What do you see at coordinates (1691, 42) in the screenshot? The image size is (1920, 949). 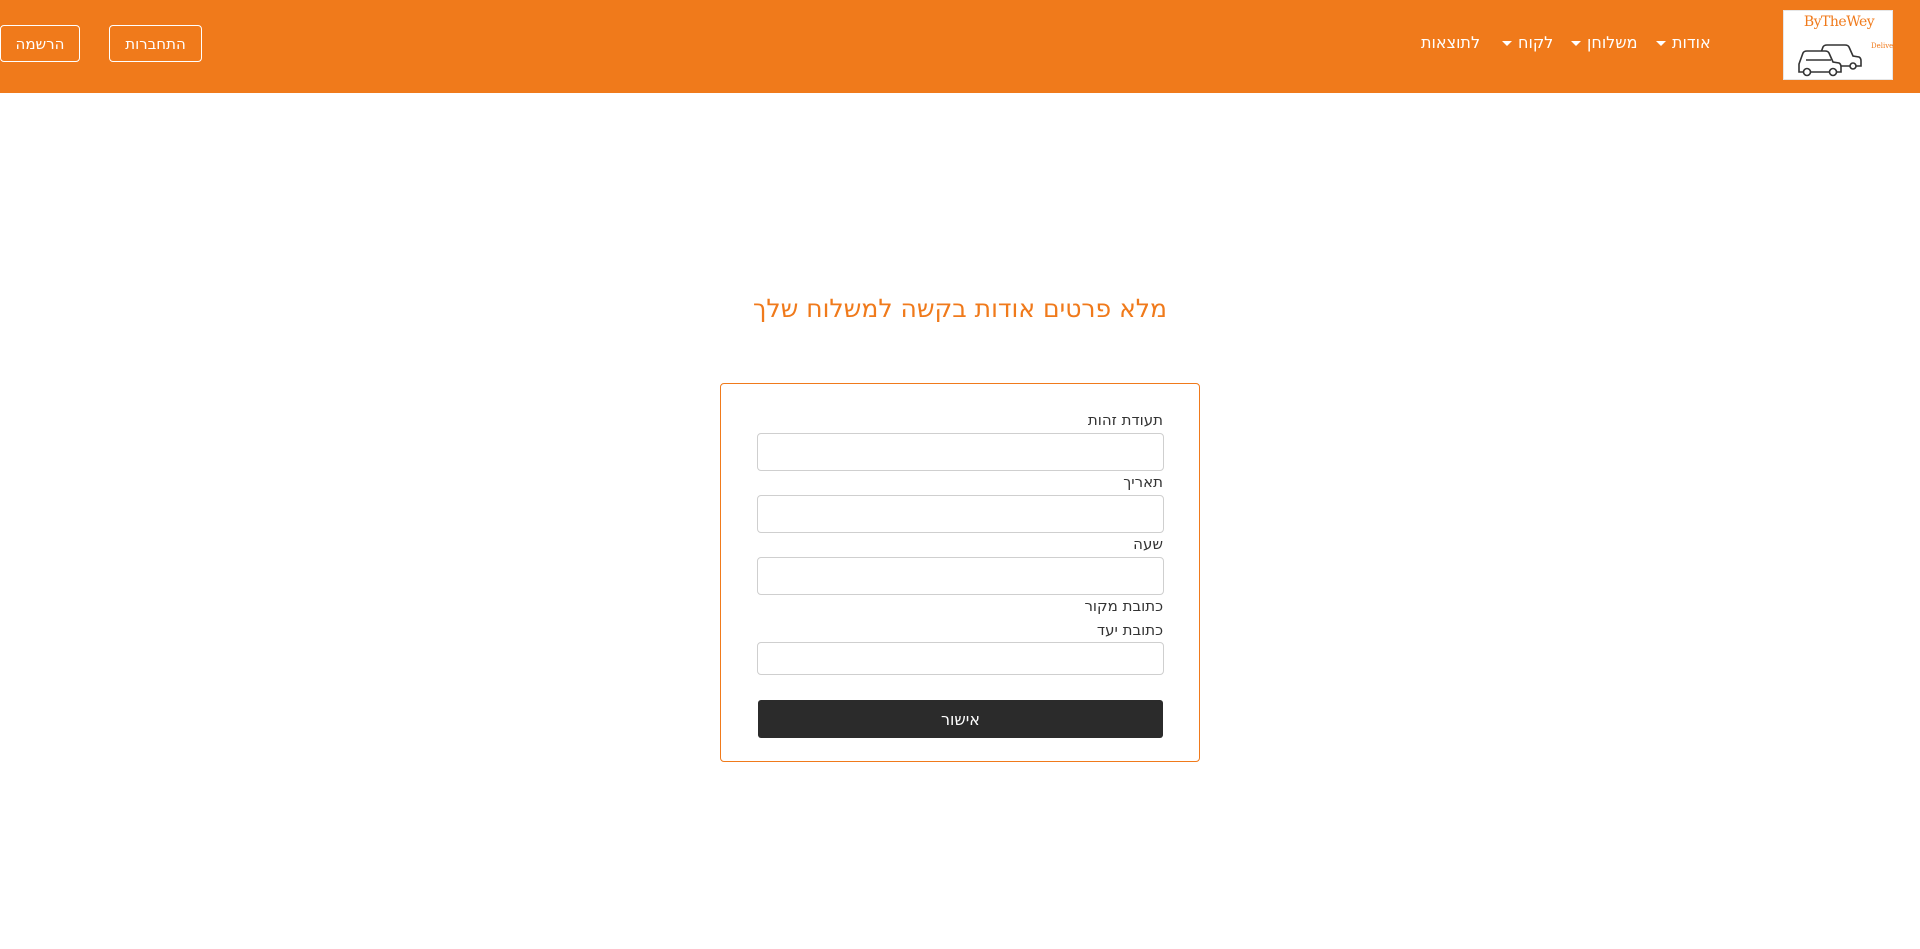 I see `nav-item-about-label: אודות` at bounding box center [1691, 42].